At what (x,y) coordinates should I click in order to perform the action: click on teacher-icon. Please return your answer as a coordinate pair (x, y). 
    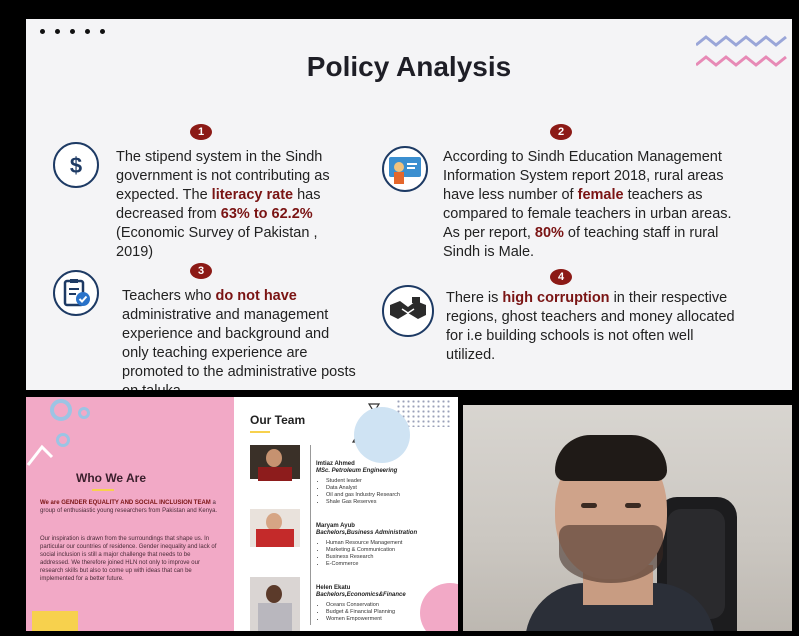
    Looking at the image, I should click on (405, 169).